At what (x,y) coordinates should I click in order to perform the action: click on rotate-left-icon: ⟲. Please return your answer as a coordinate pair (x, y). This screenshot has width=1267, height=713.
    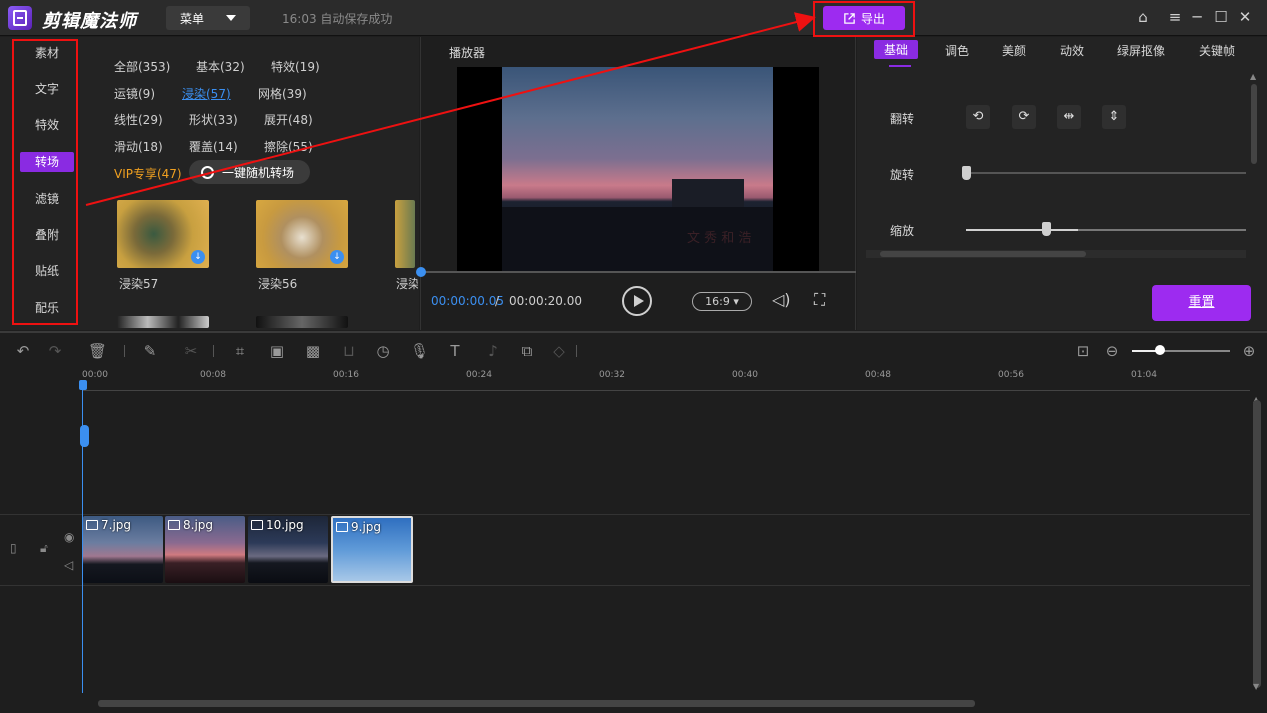
    Looking at the image, I should click on (978, 117).